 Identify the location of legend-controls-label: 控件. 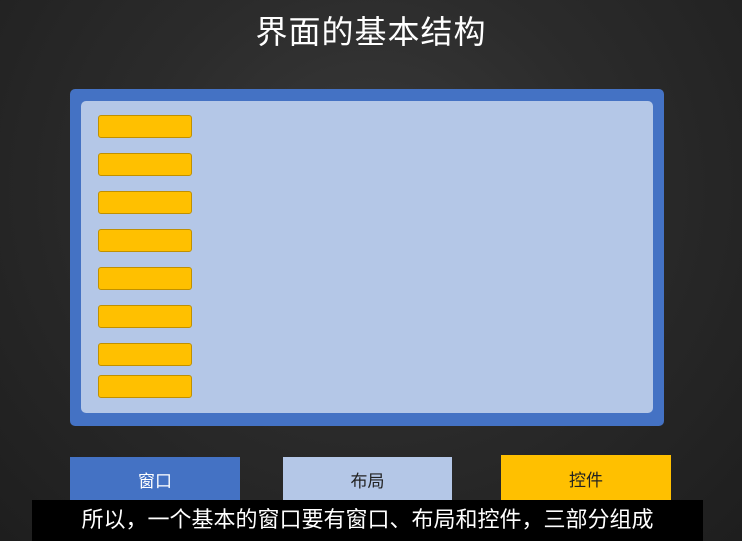
(586, 480).